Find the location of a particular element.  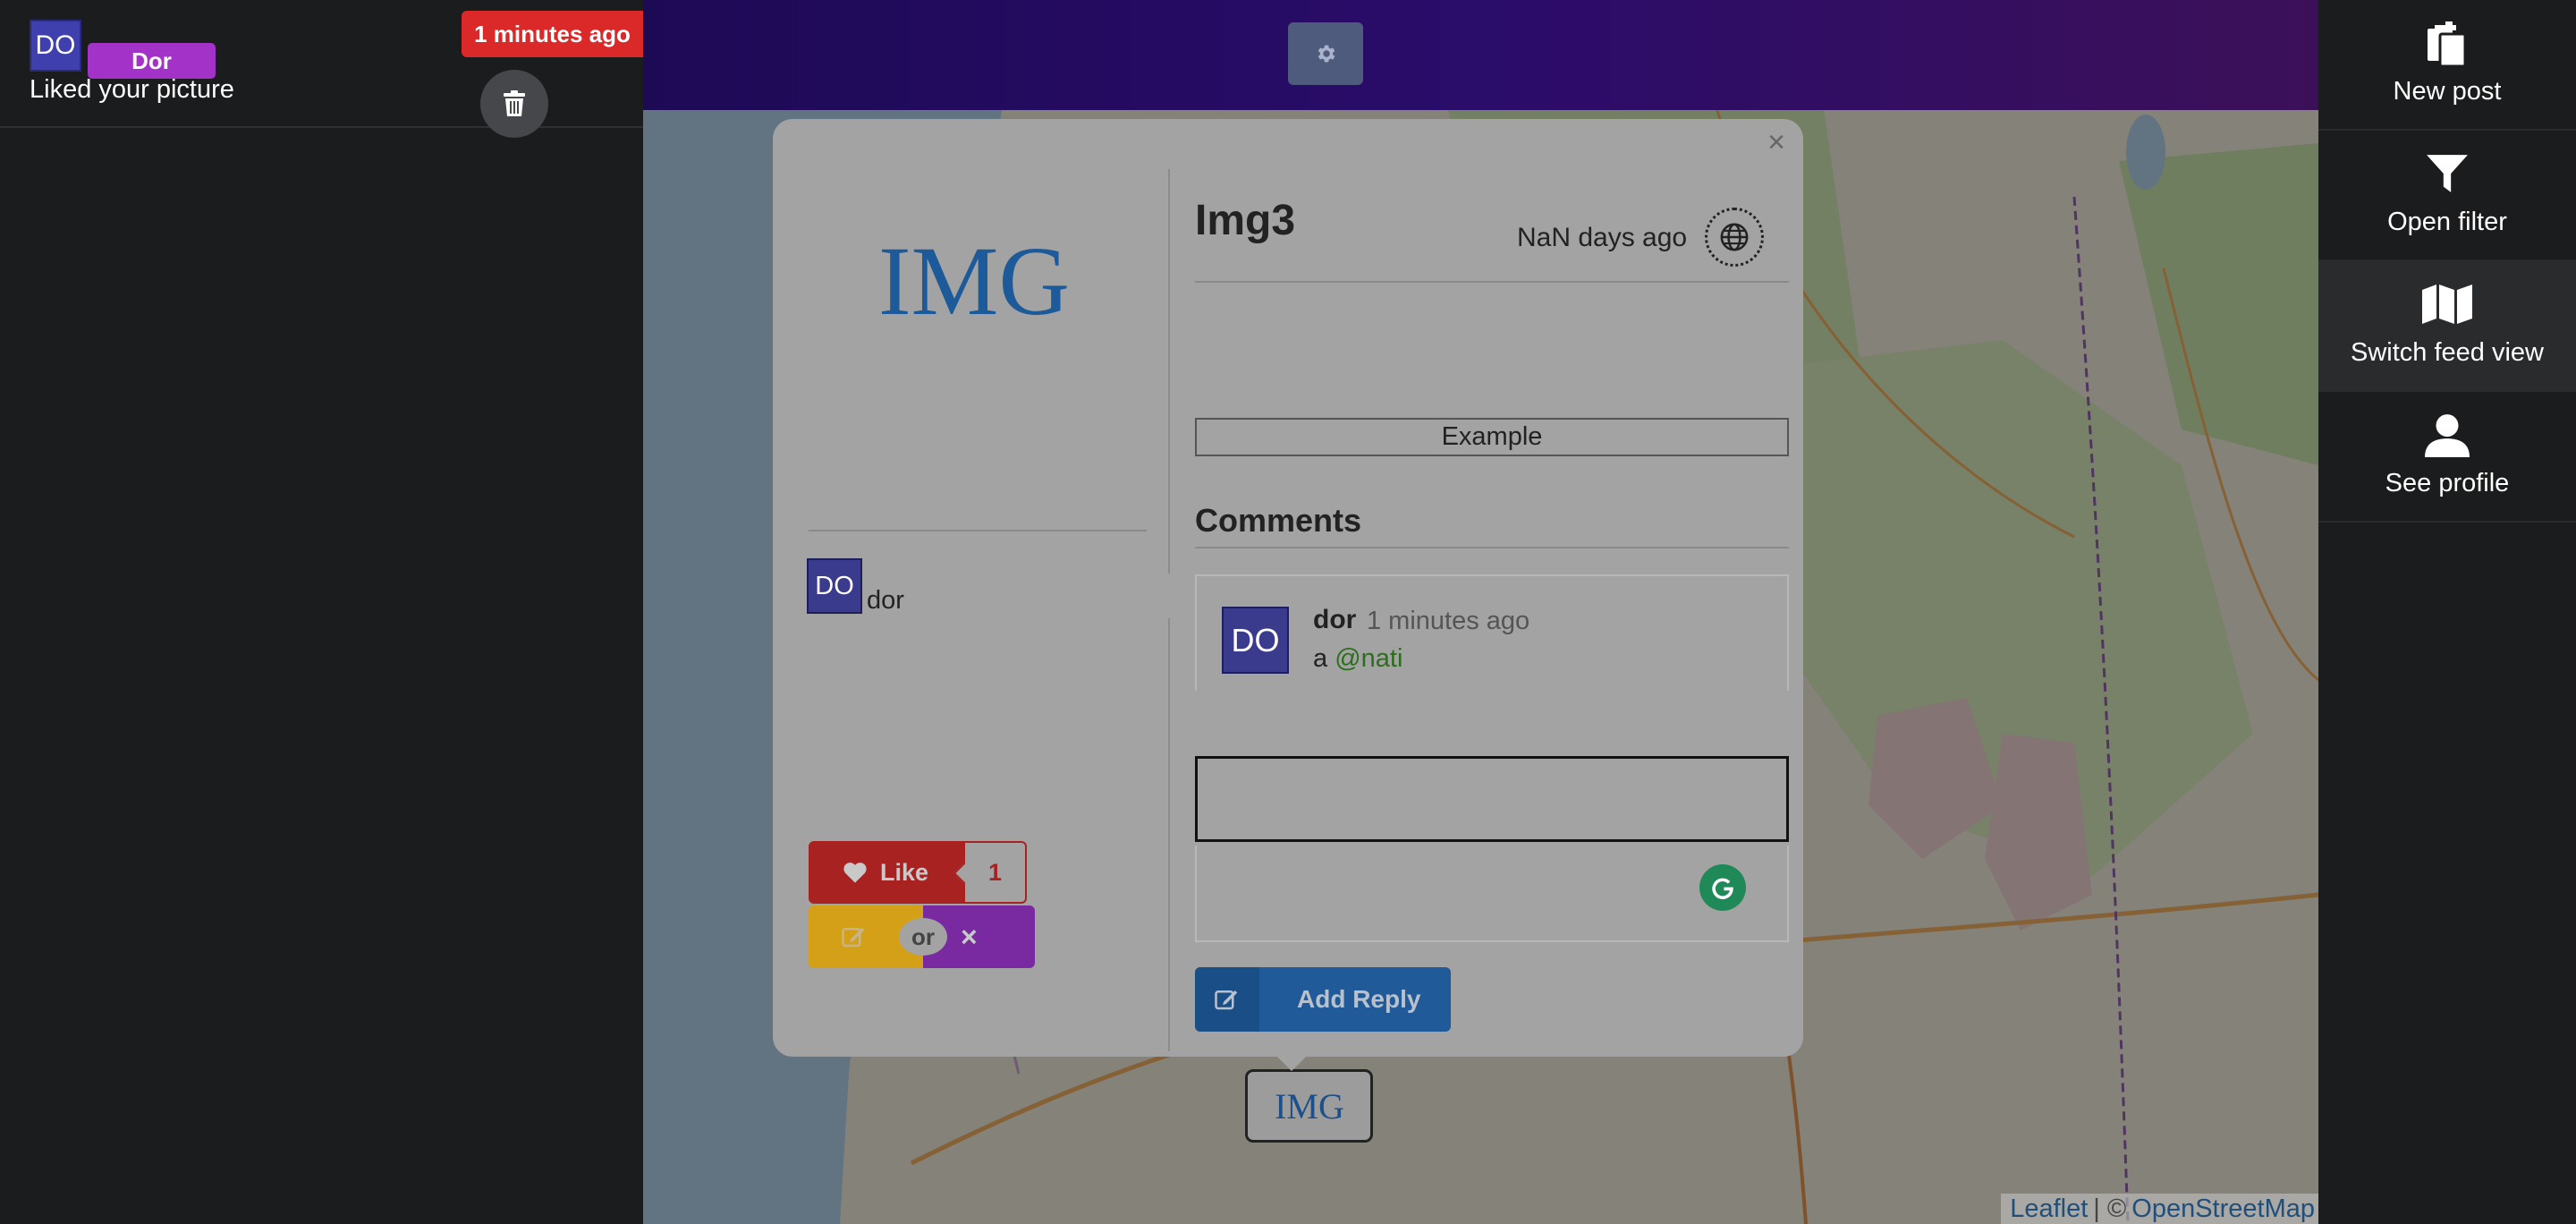

top-bar is located at coordinates (1480, 55).